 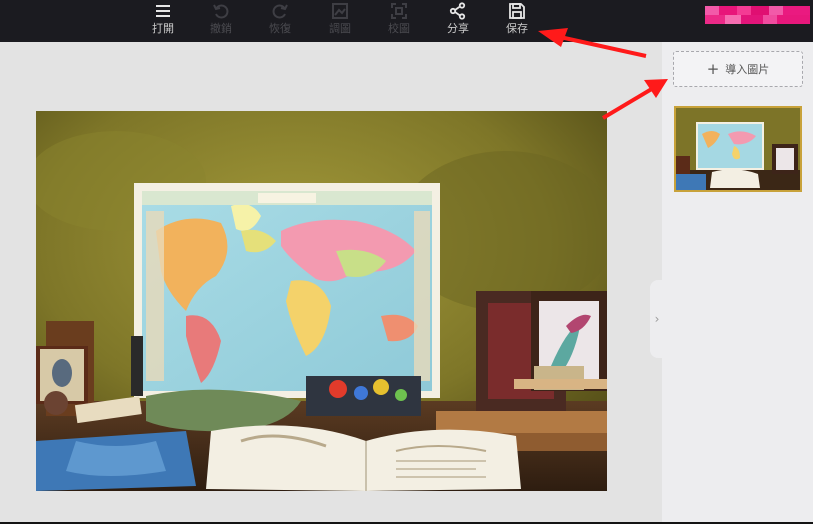 What do you see at coordinates (163, 11) in the screenshot?
I see `menu-icon` at bounding box center [163, 11].